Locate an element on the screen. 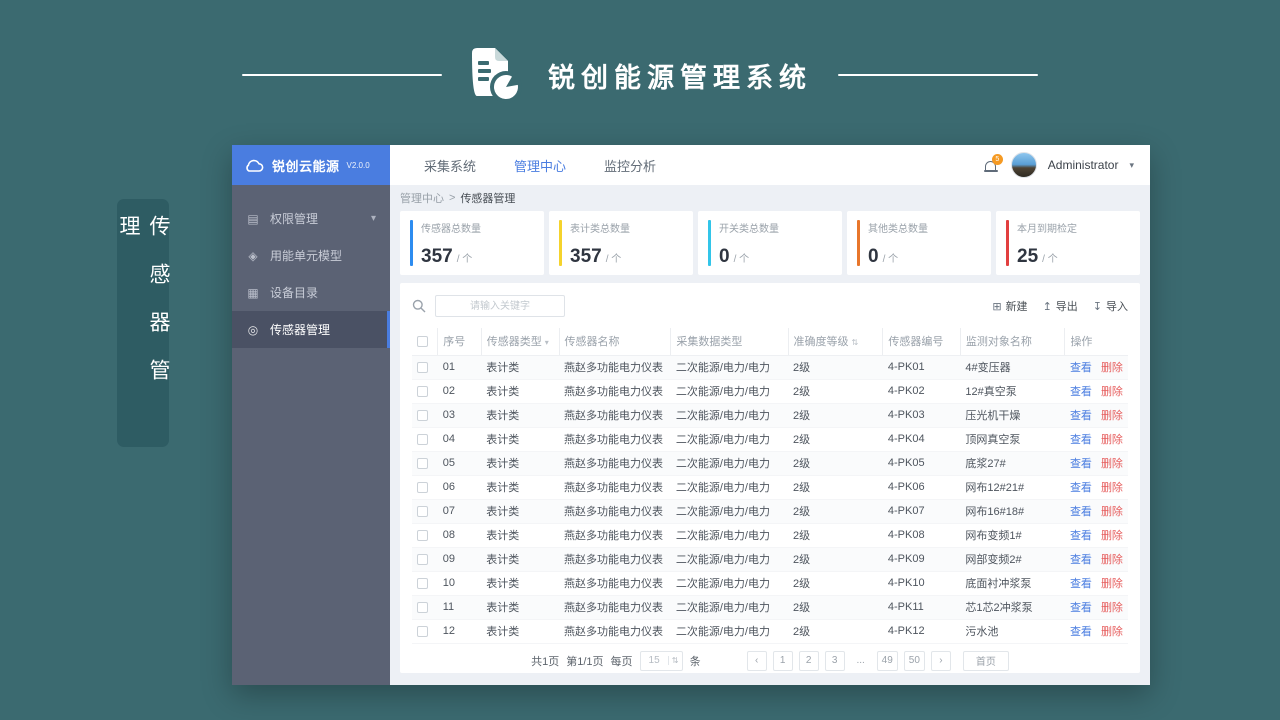 Image resolution: width=1280 pixels, height=720 pixels. sidebar-menu-item: ◎ 传感器管理 ▾ is located at coordinates (311, 329).